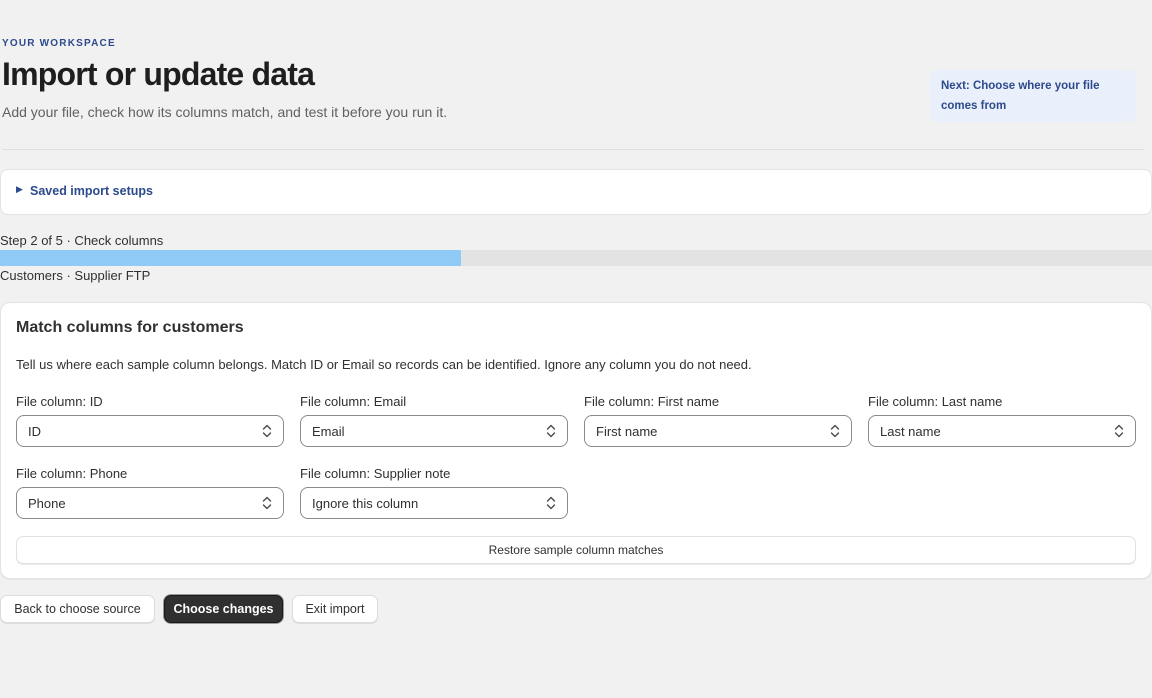 The height and width of the screenshot is (698, 1152). I want to click on source-label: Customers · Supplier FTP, so click(75, 275).